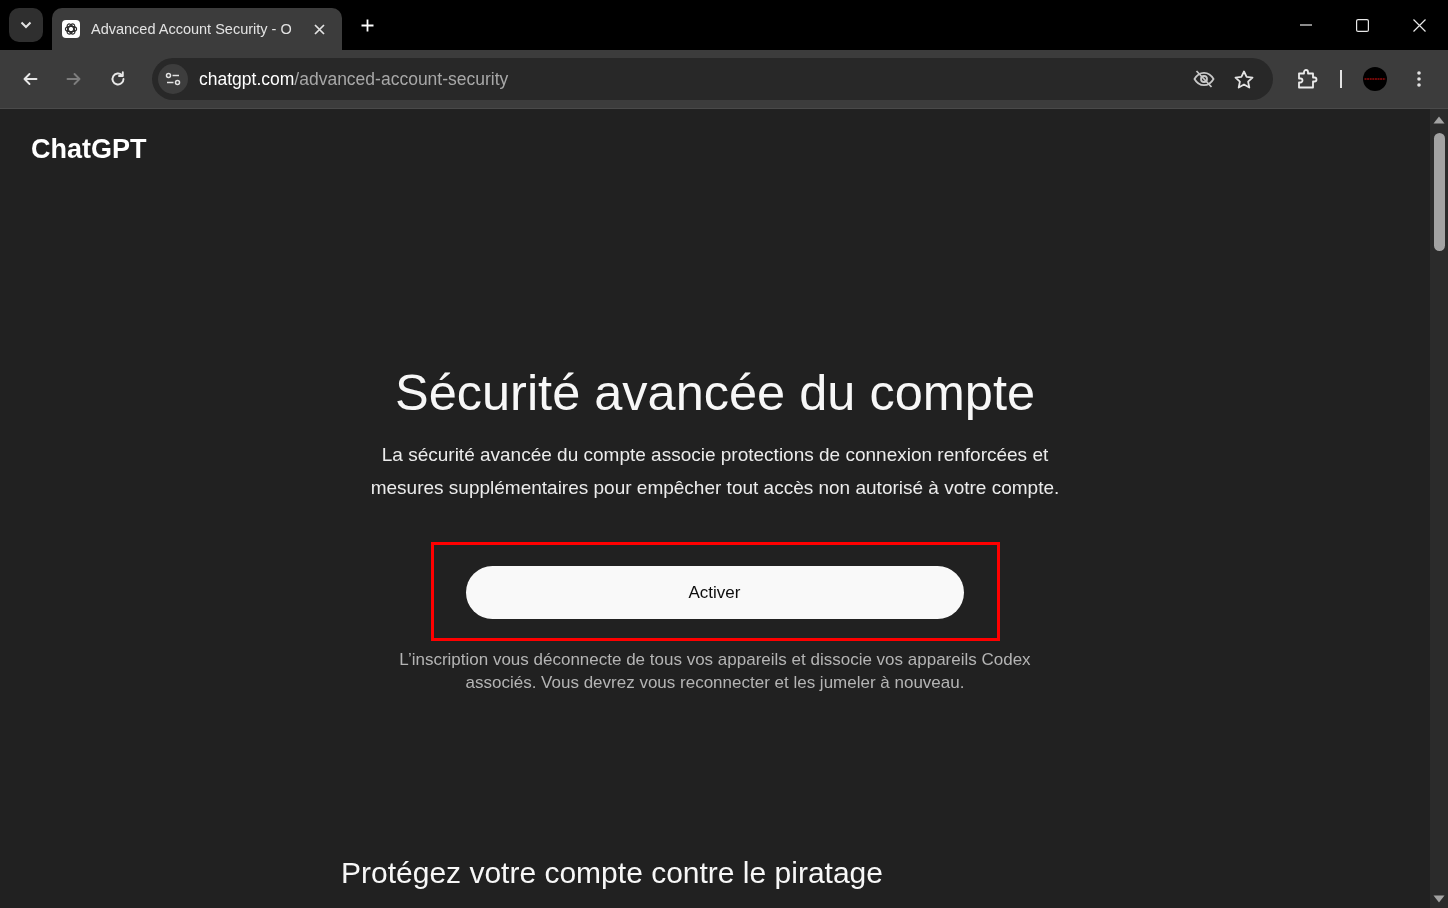 Image resolution: width=1448 pixels, height=908 pixels. Describe the element at coordinates (714, 592) in the screenshot. I see `activate-button: Activer` at that location.